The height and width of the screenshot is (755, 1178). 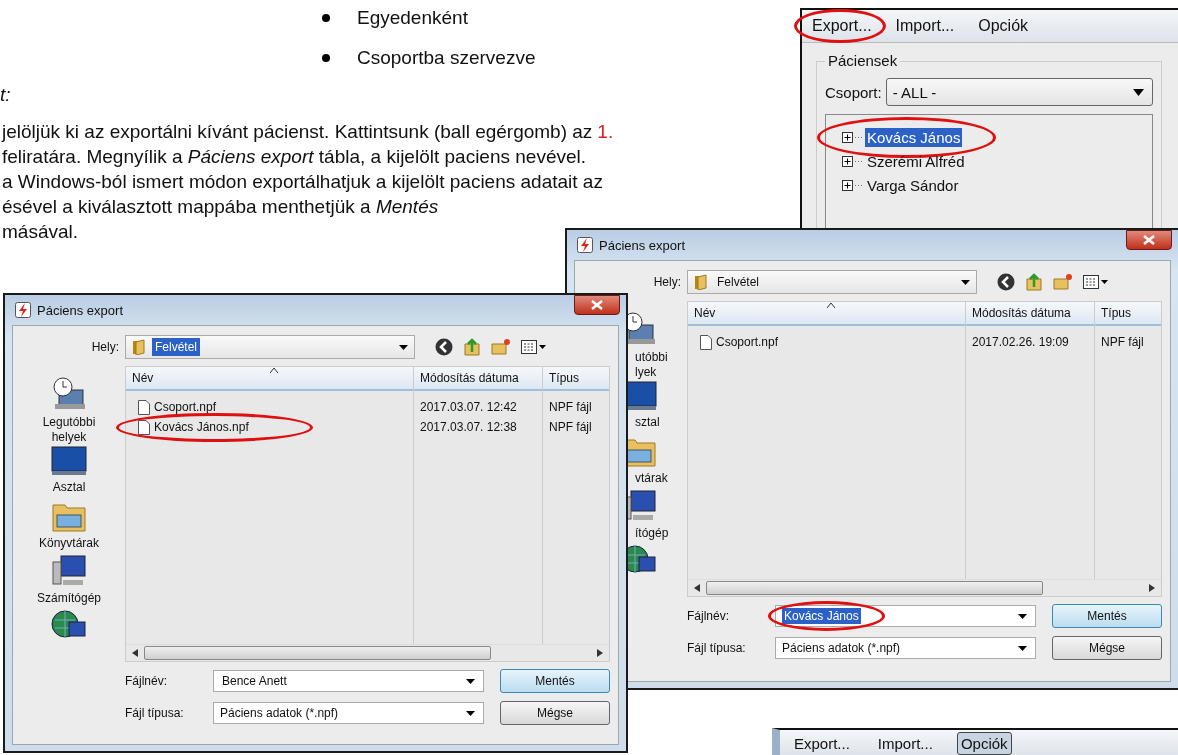 I want to click on file-date: 2017.03.07. 12:38, so click(x=468, y=427).